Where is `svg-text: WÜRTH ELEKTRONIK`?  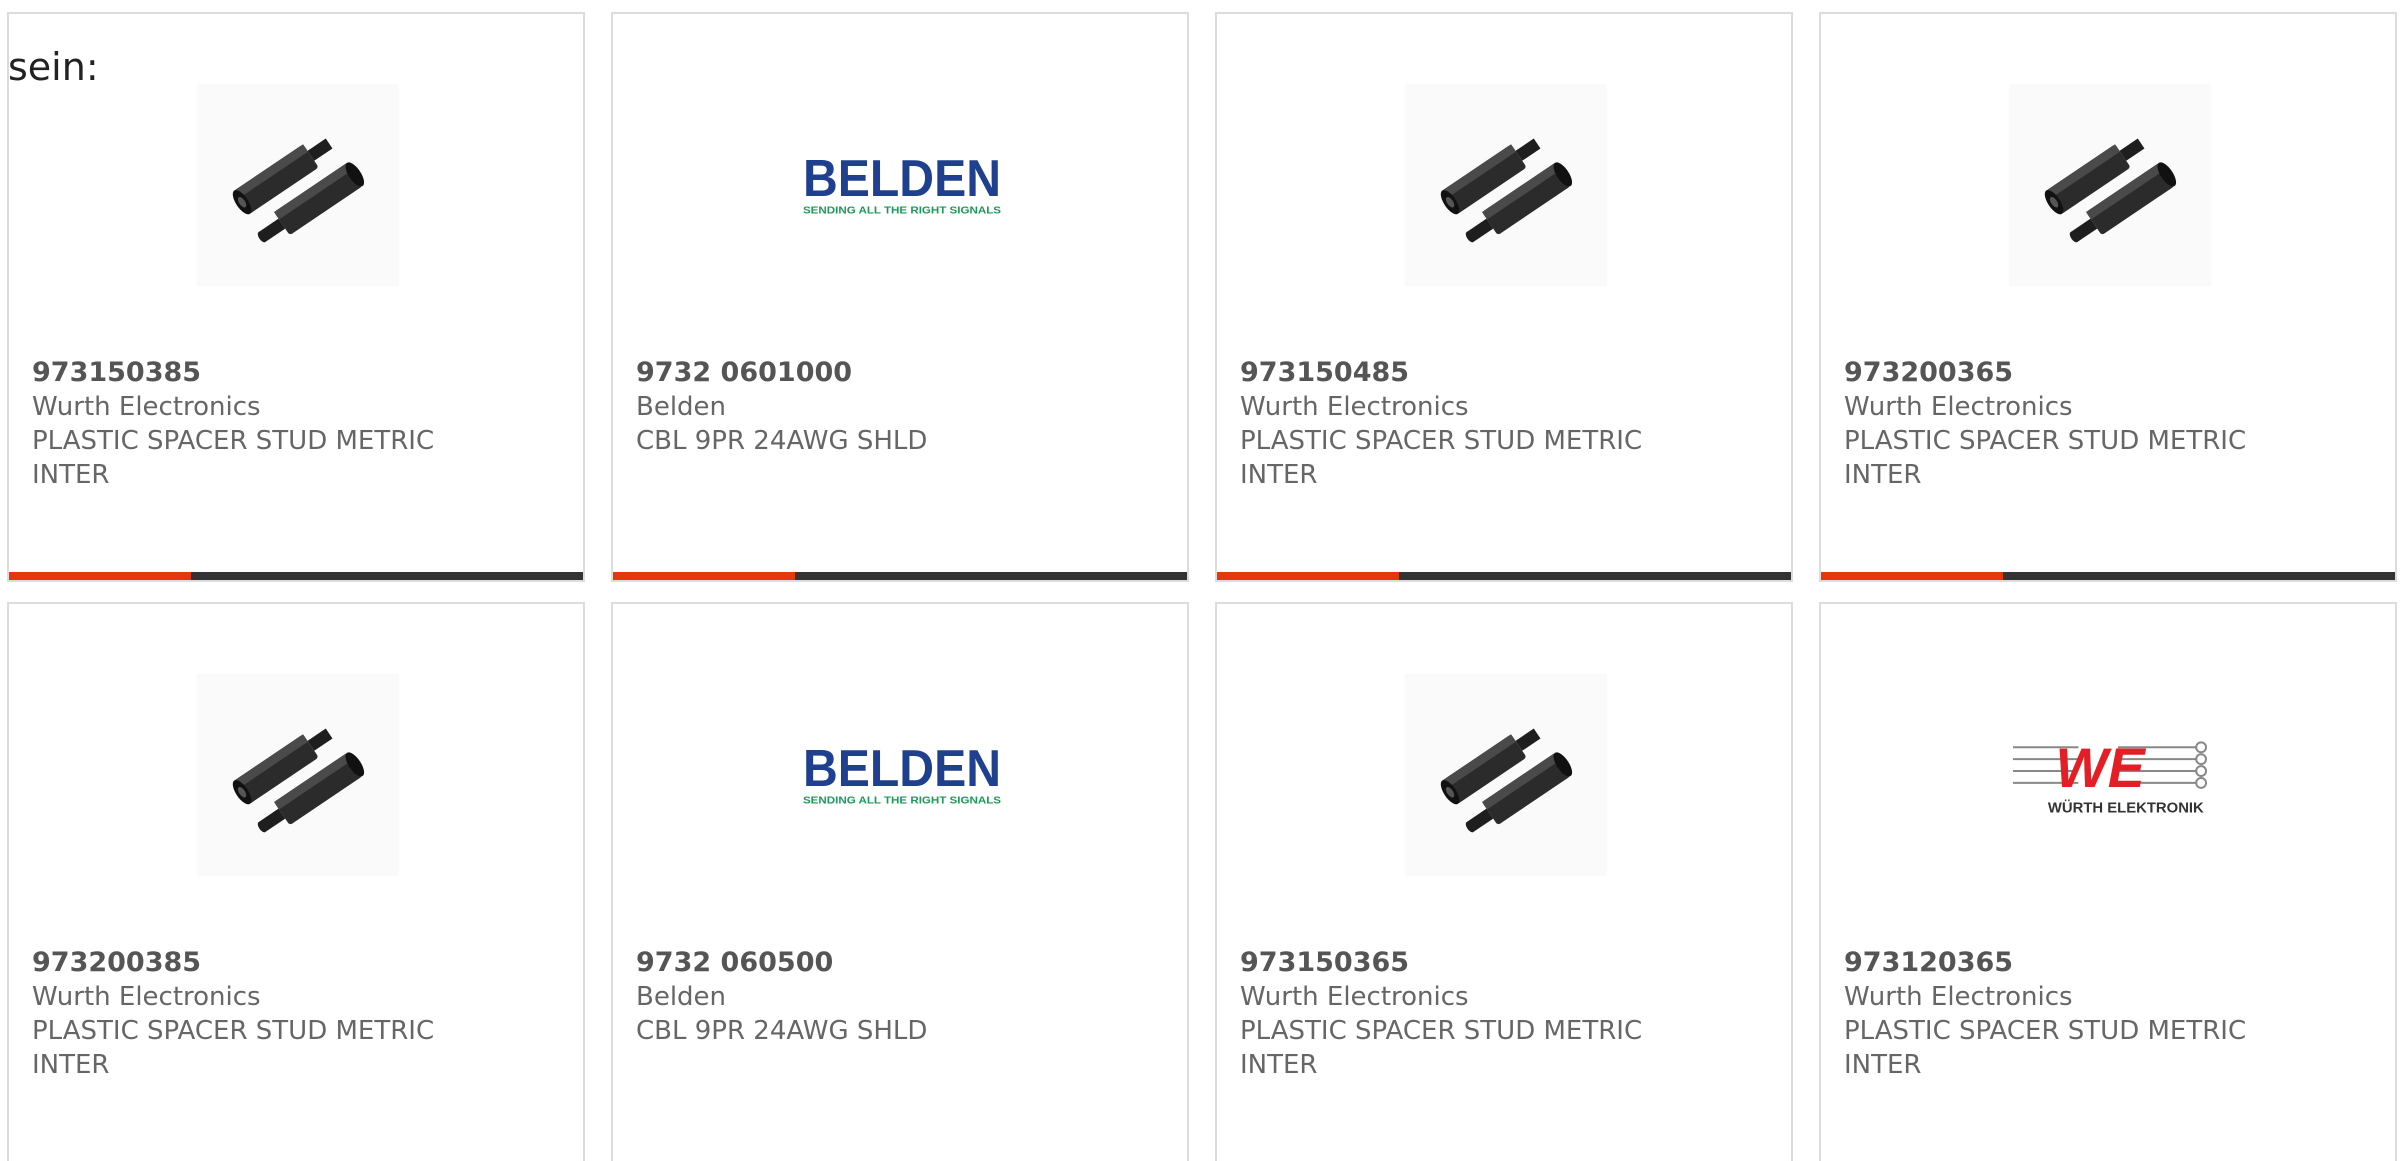
svg-text: WÜRTH ELEKTRONIK is located at coordinates (2126, 808).